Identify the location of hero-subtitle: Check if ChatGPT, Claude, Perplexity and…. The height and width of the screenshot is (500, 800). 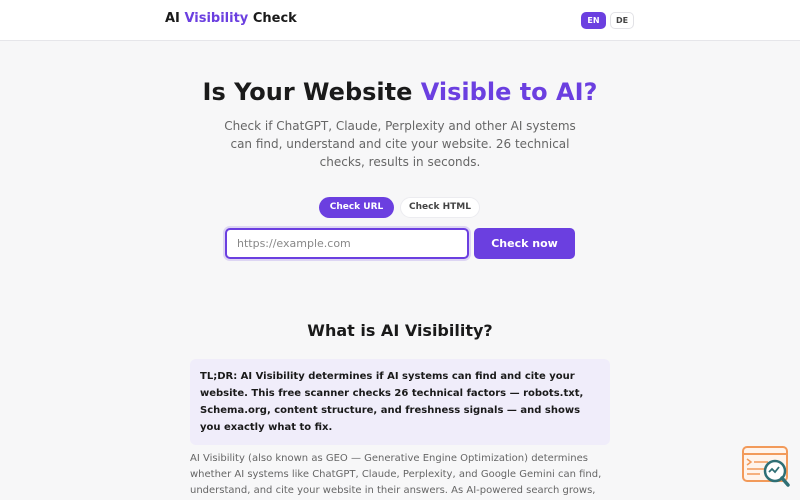
(400, 144).